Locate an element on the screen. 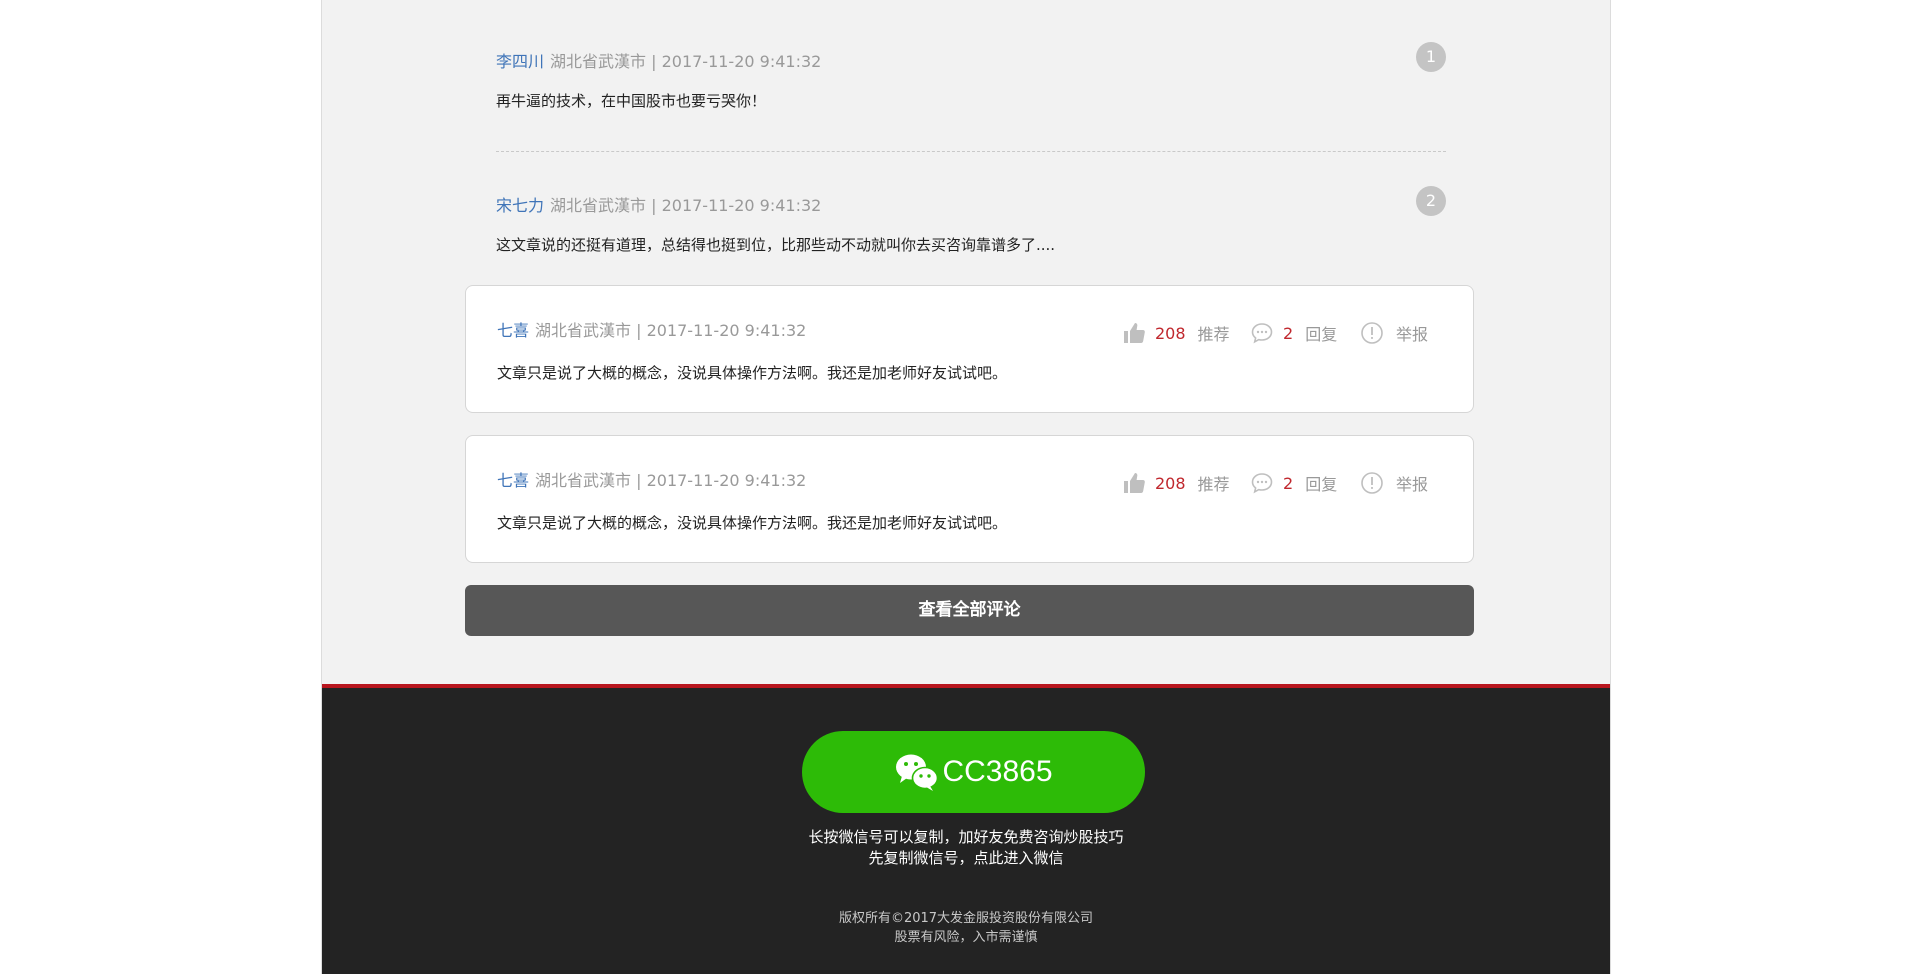 The width and height of the screenshot is (1920, 974). footer-hint: 长按微信号可以复制，加好友免费咨询炒股技巧 先复制微信号，点此进入微信 is located at coordinates (966, 848).